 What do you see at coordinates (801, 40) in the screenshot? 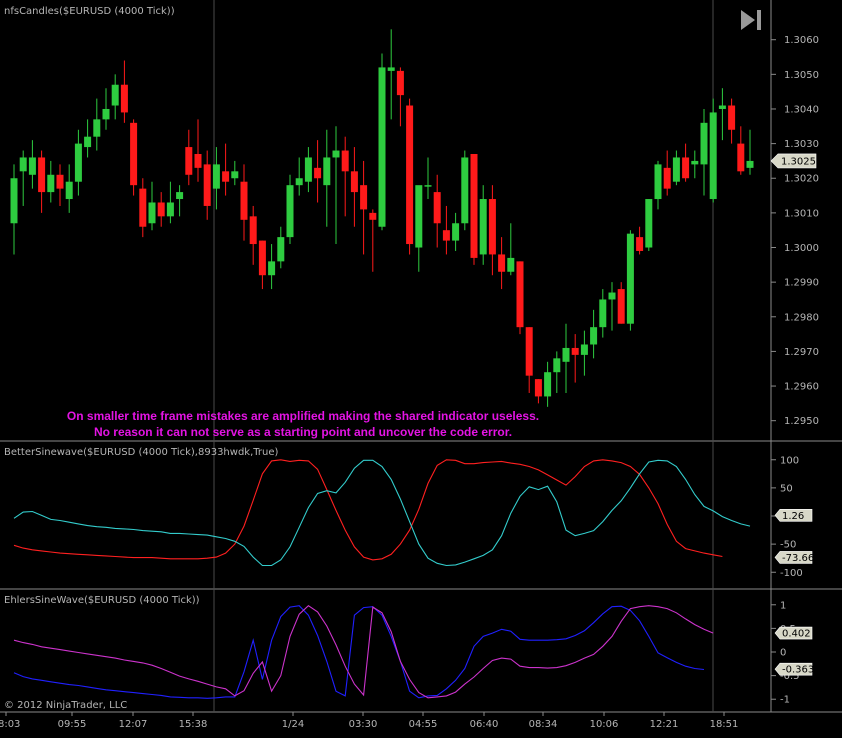
I see `price-tick-label: 1.3060` at bounding box center [801, 40].